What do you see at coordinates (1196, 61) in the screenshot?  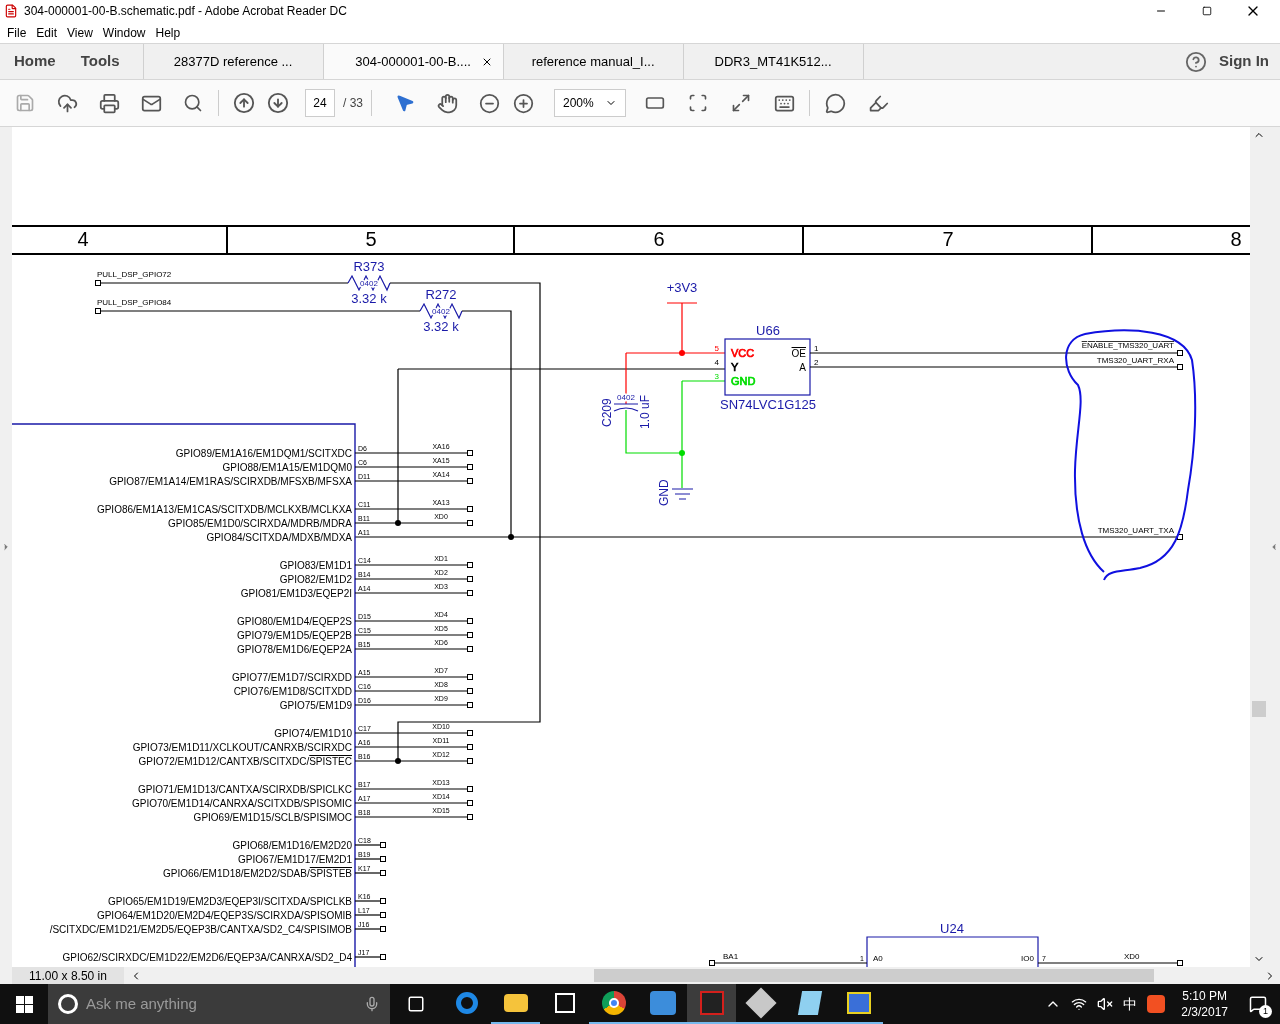 I see `help-icon` at bounding box center [1196, 61].